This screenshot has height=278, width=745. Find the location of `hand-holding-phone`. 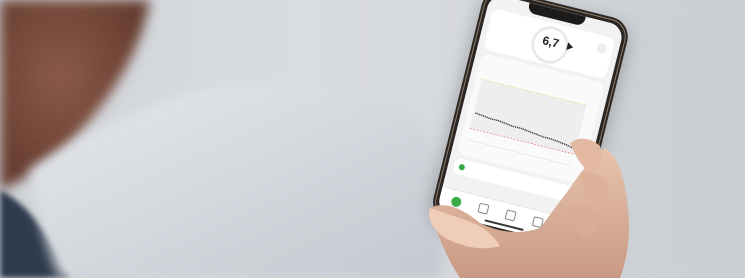

hand-holding-phone is located at coordinates (529, 208).